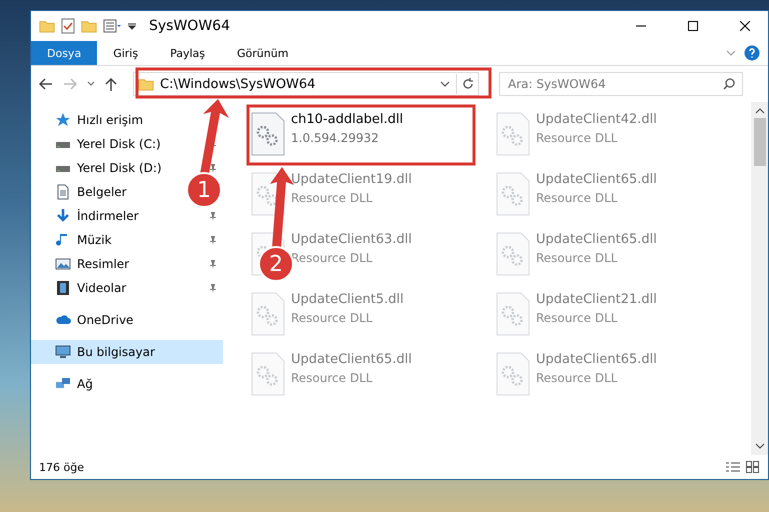 This screenshot has width=769, height=512. Describe the element at coordinates (759, 278) in the screenshot. I see `scrollbar` at that location.